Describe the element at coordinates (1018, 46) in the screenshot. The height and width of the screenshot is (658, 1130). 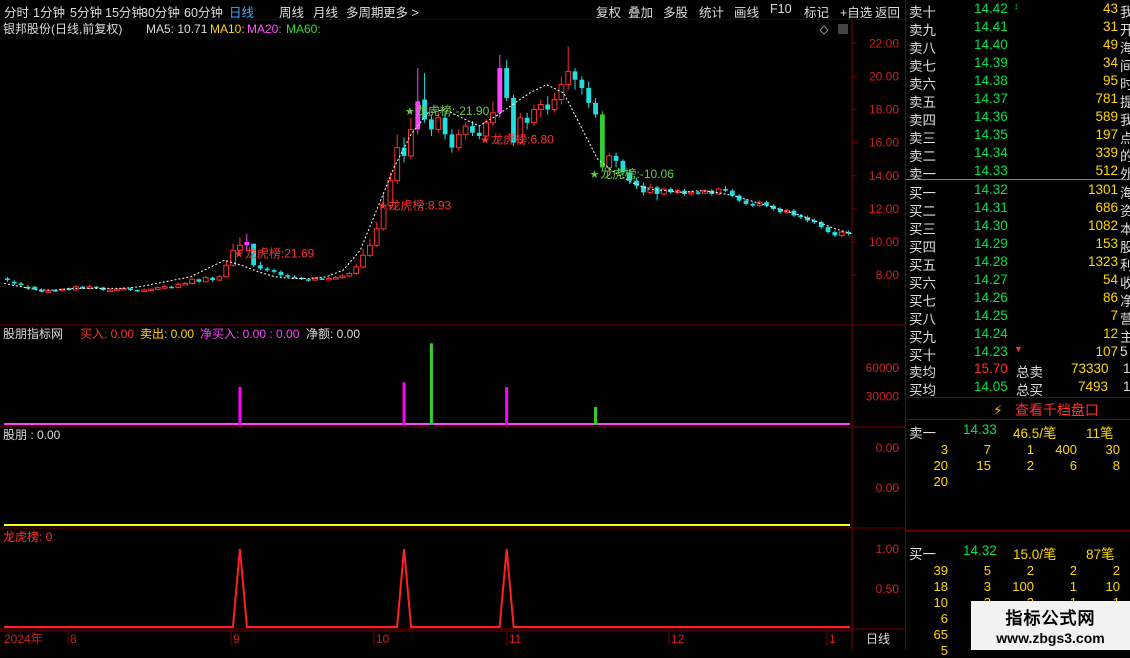
I see `ask-level: 卖八 14.40 49 海` at that location.